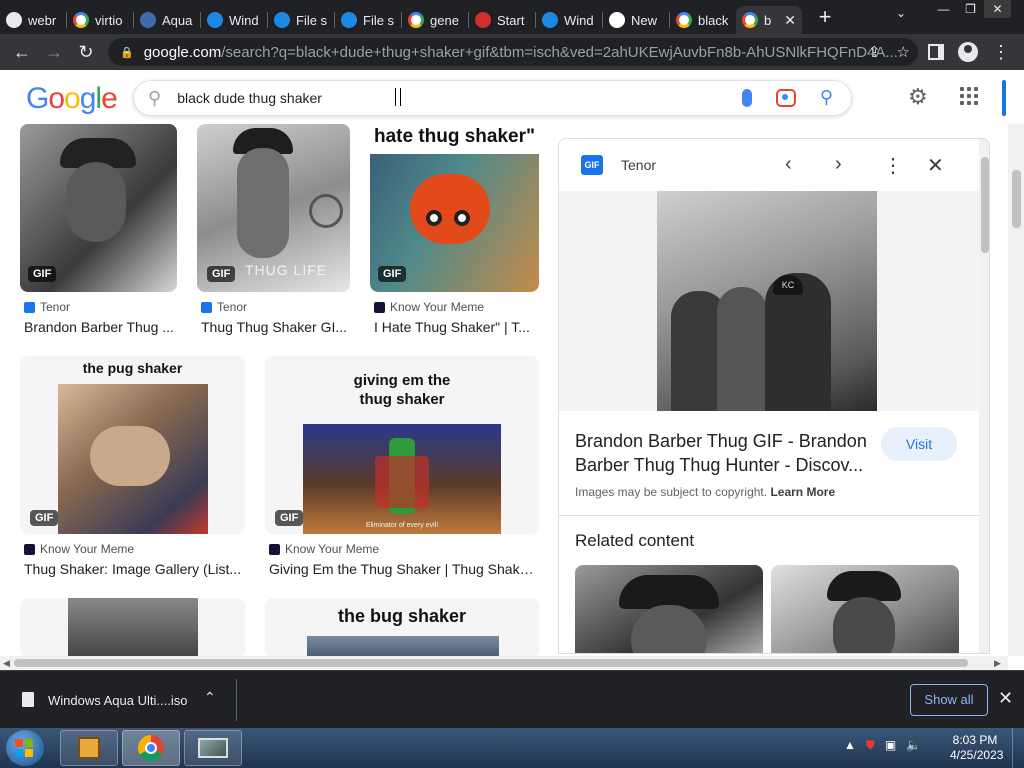 This screenshot has width=1024, height=768. Describe the element at coordinates (838, 164) in the screenshot. I see `next-icon: ›` at that location.